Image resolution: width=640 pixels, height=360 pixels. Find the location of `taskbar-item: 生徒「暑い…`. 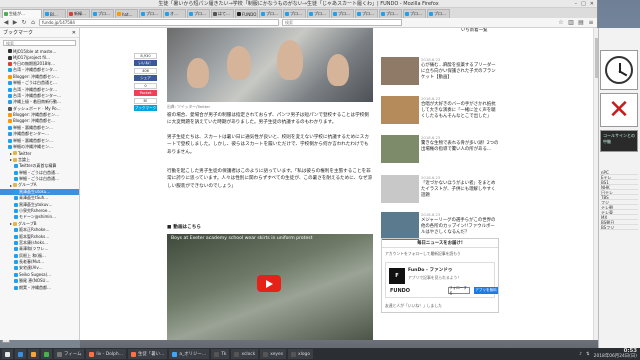

taskbar-item: 生徒「暑い… is located at coordinates (148, 354).